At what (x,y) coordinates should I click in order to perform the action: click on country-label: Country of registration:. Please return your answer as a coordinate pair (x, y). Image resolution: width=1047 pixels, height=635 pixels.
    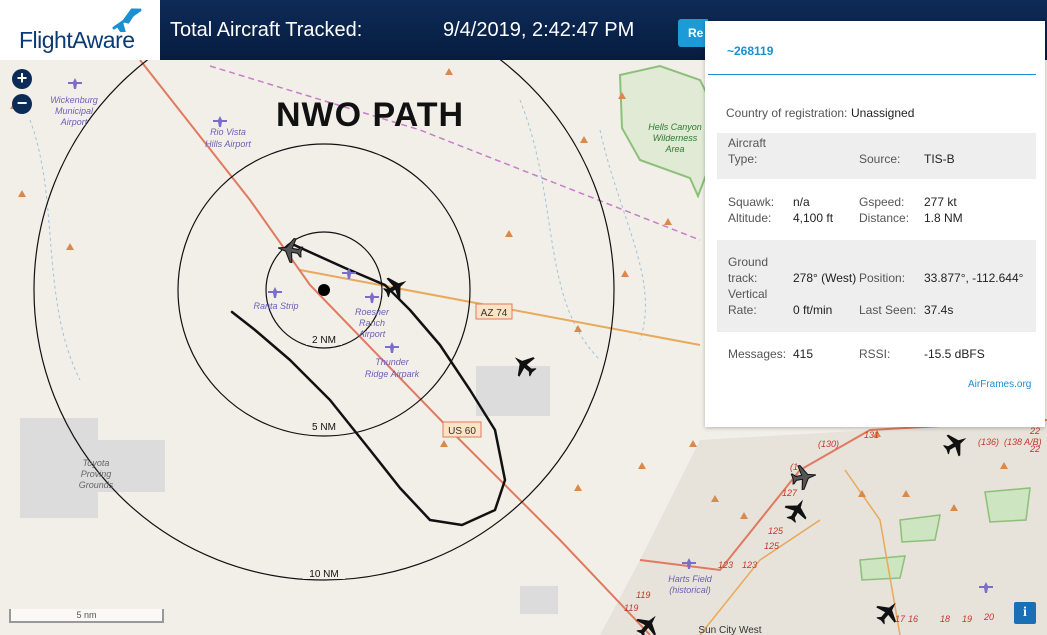
    Looking at the image, I should click on (787, 113).